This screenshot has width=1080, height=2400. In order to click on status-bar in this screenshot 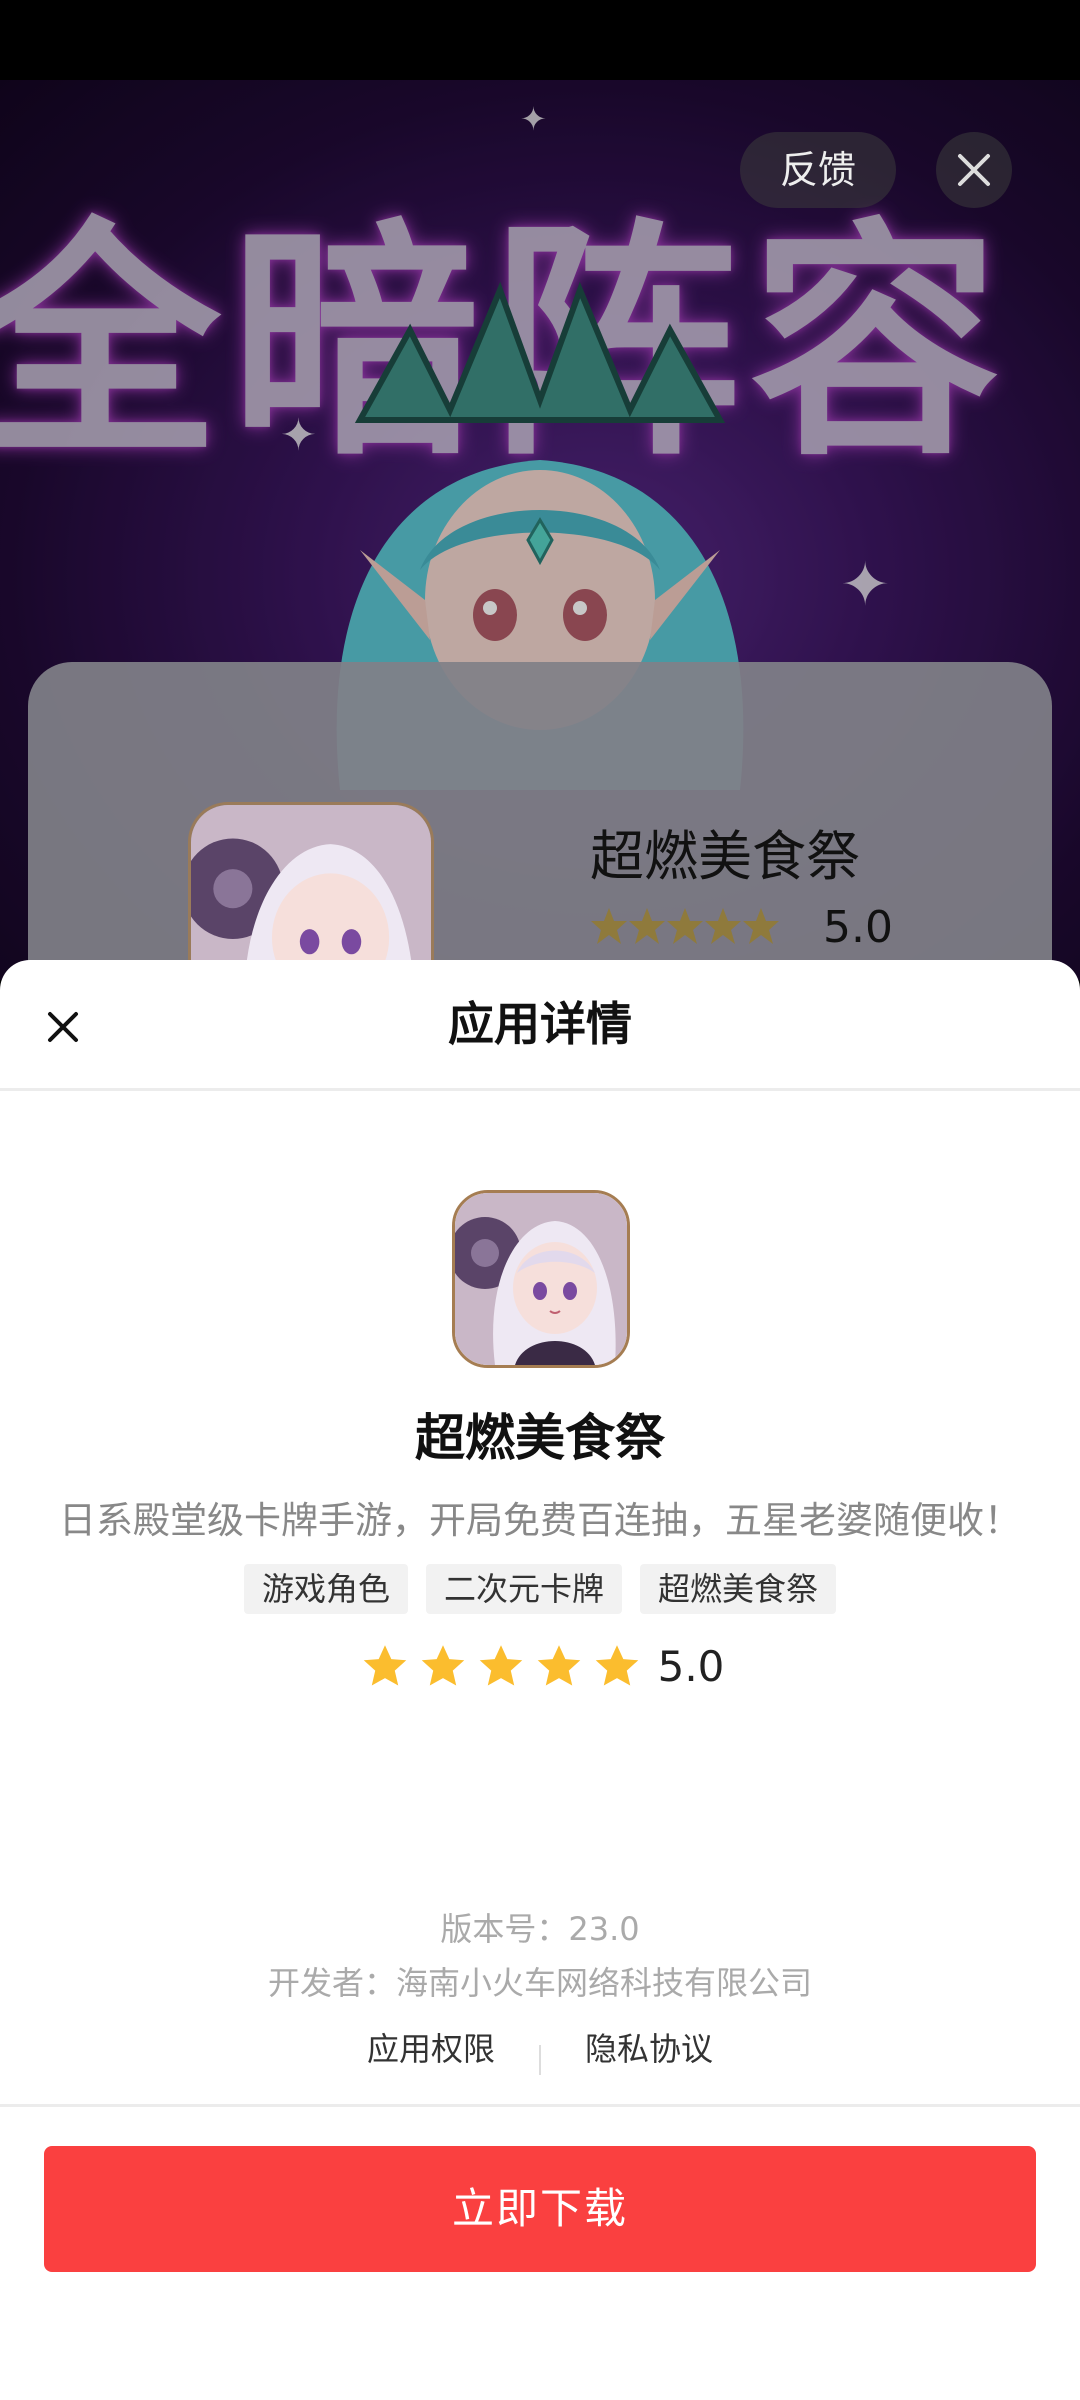, I will do `click(540, 40)`.